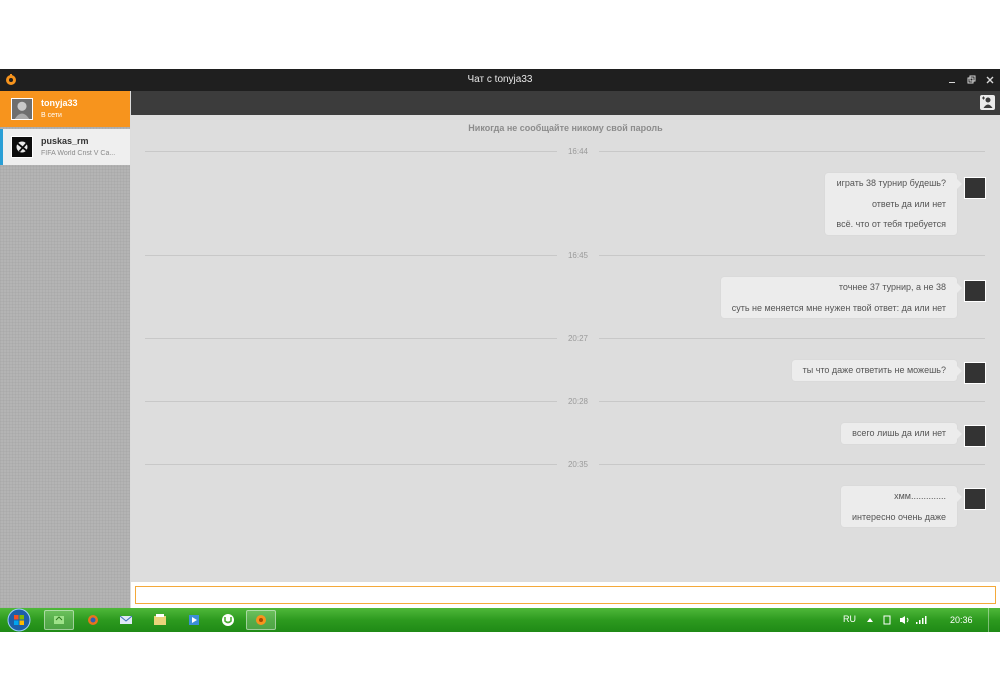 Image resolution: width=1000 pixels, height=700 pixels. What do you see at coordinates (909, 203) in the screenshot?
I see `message-text: ответь да или нет` at bounding box center [909, 203].